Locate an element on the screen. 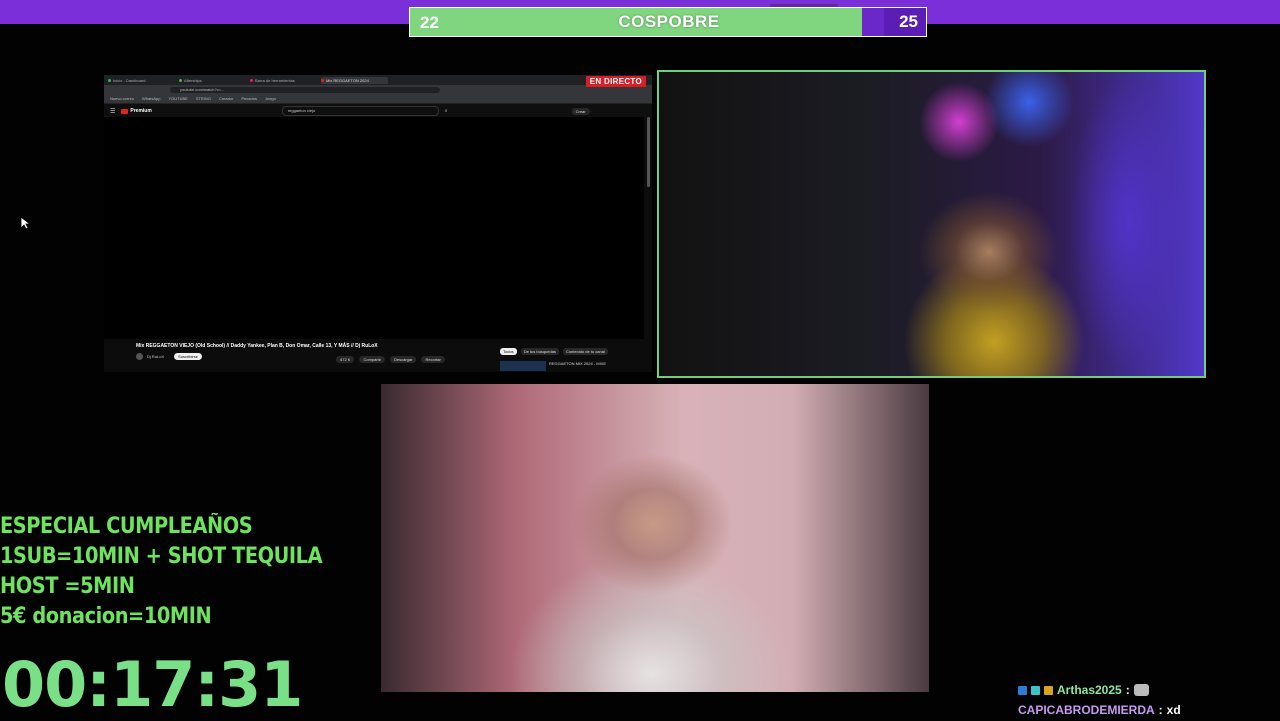  chat-username: Arthas2025 is located at coordinates (1089, 690).